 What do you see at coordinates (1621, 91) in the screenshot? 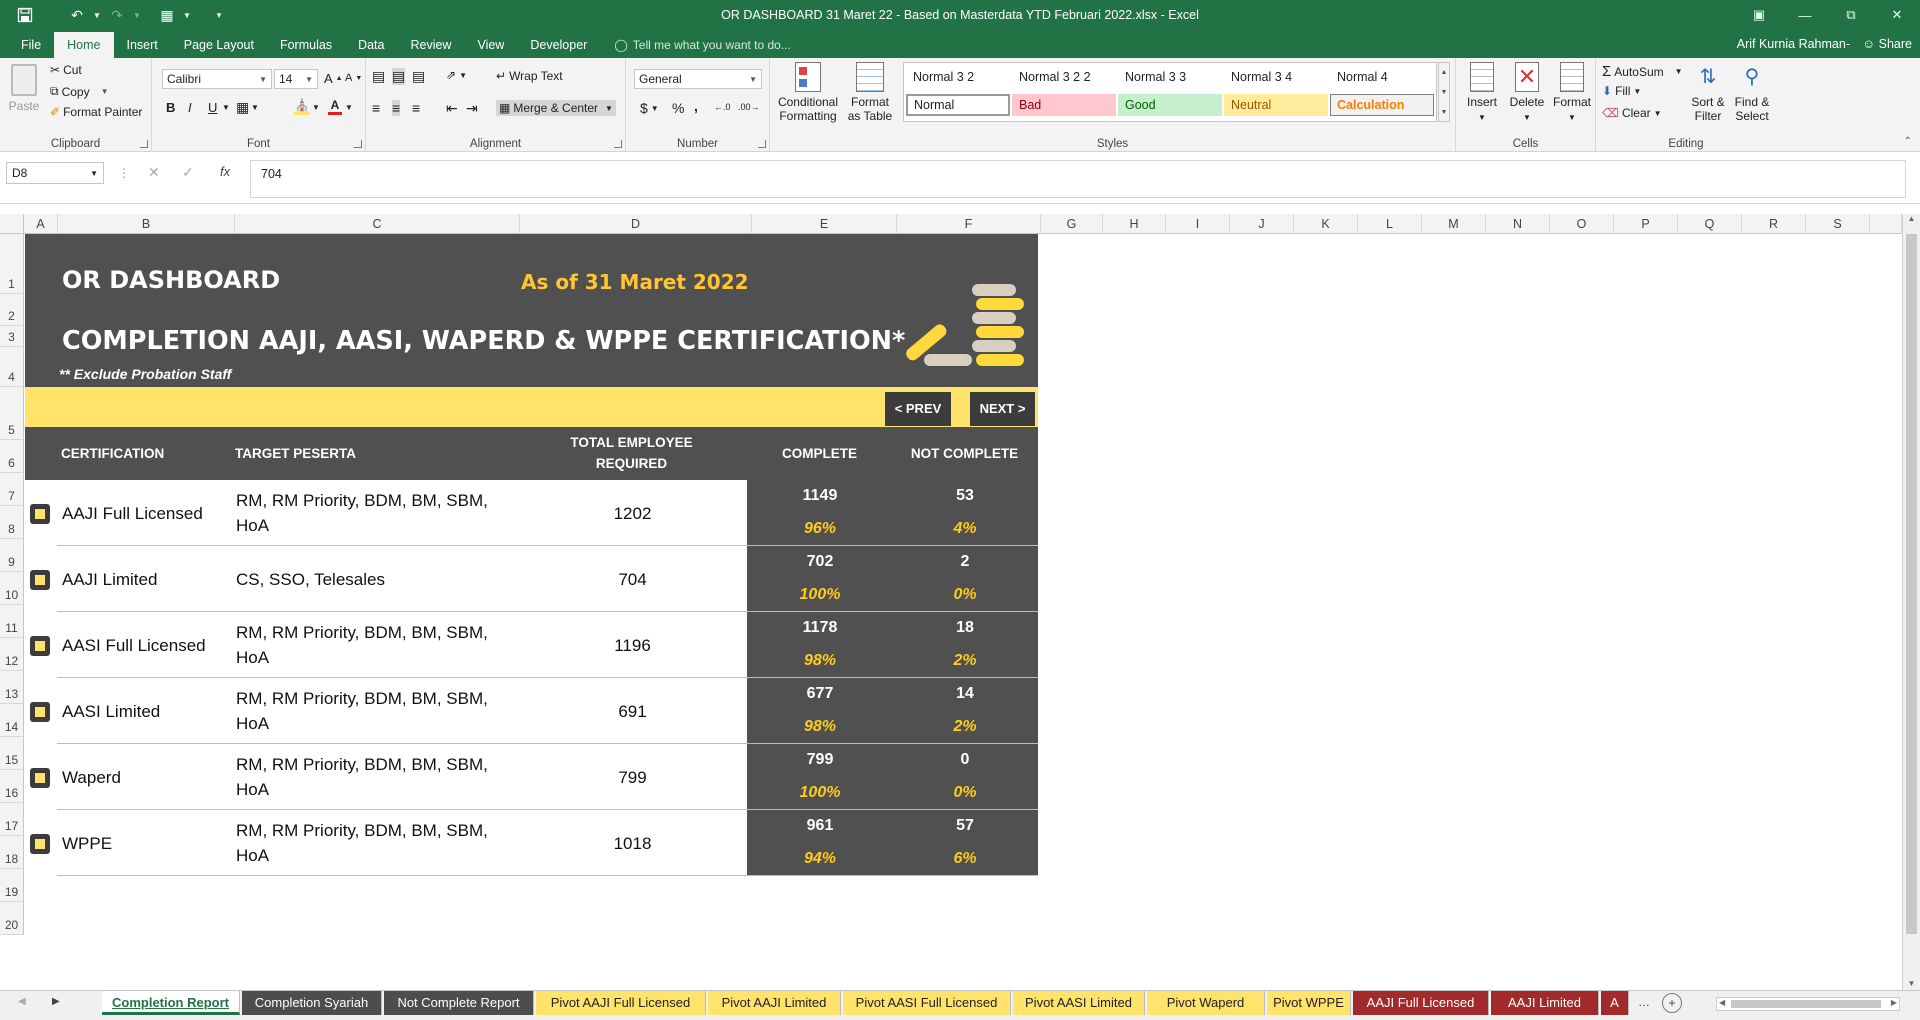
I see `fill-button: ⬇ Fill ▼` at bounding box center [1621, 91].